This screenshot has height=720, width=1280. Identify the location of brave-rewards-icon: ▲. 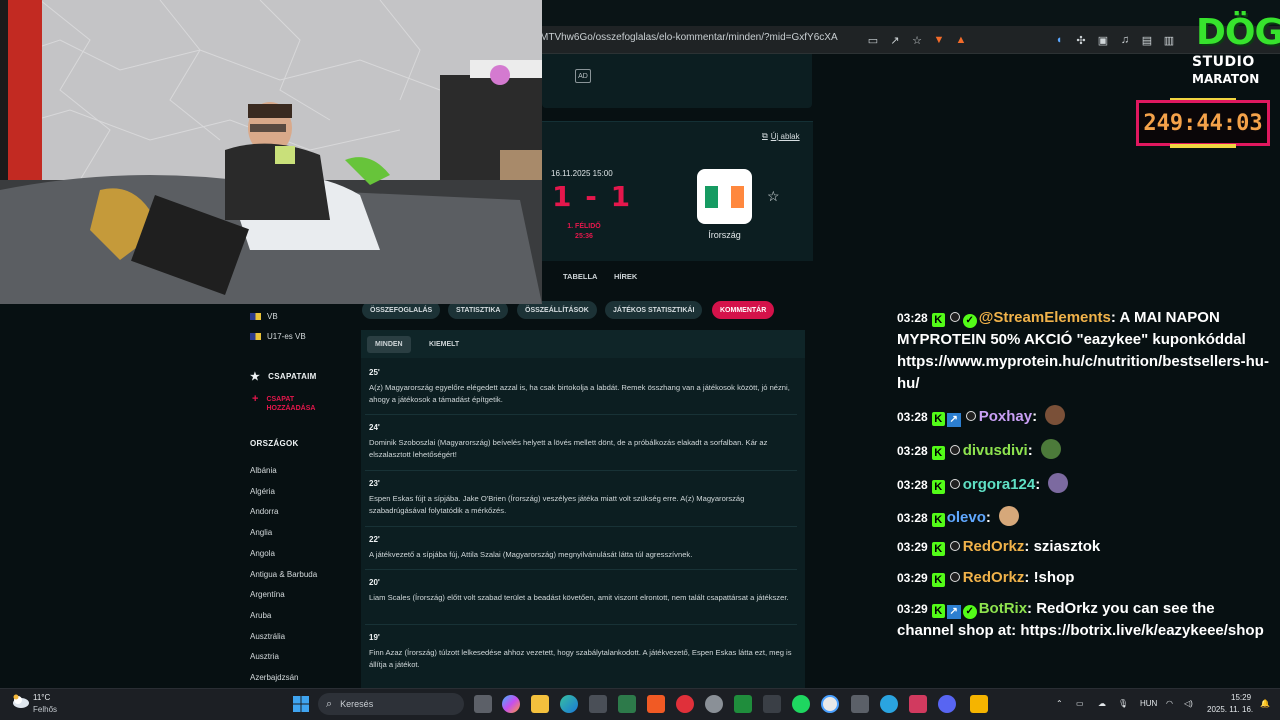
(961, 40).